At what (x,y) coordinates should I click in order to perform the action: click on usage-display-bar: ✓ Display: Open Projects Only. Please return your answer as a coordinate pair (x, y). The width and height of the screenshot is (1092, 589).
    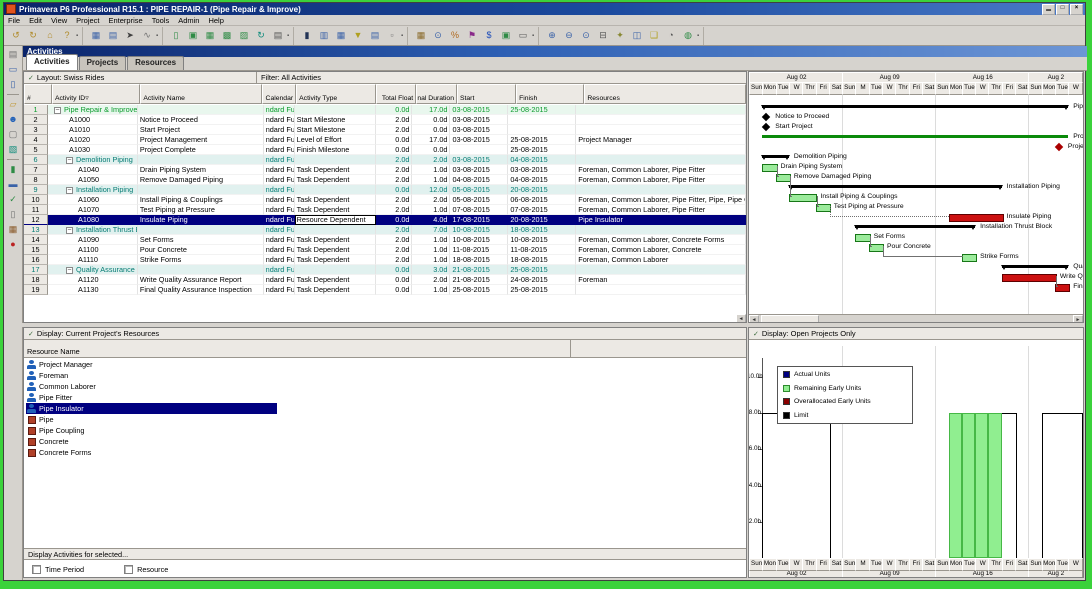
    Looking at the image, I should click on (916, 334).